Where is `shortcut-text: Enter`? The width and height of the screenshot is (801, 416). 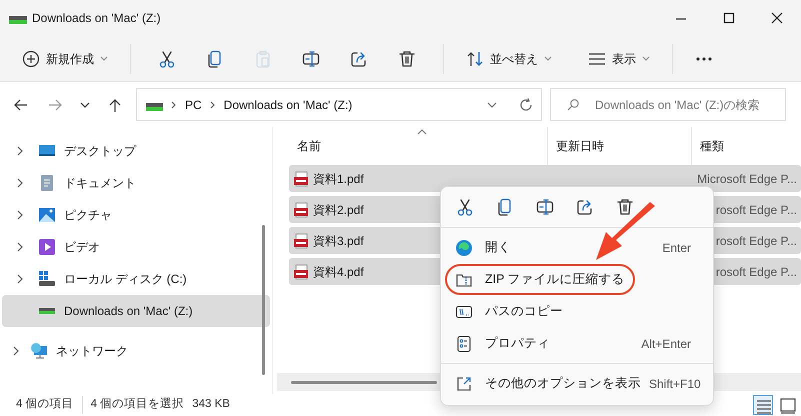
shortcut-text: Enter is located at coordinates (676, 248).